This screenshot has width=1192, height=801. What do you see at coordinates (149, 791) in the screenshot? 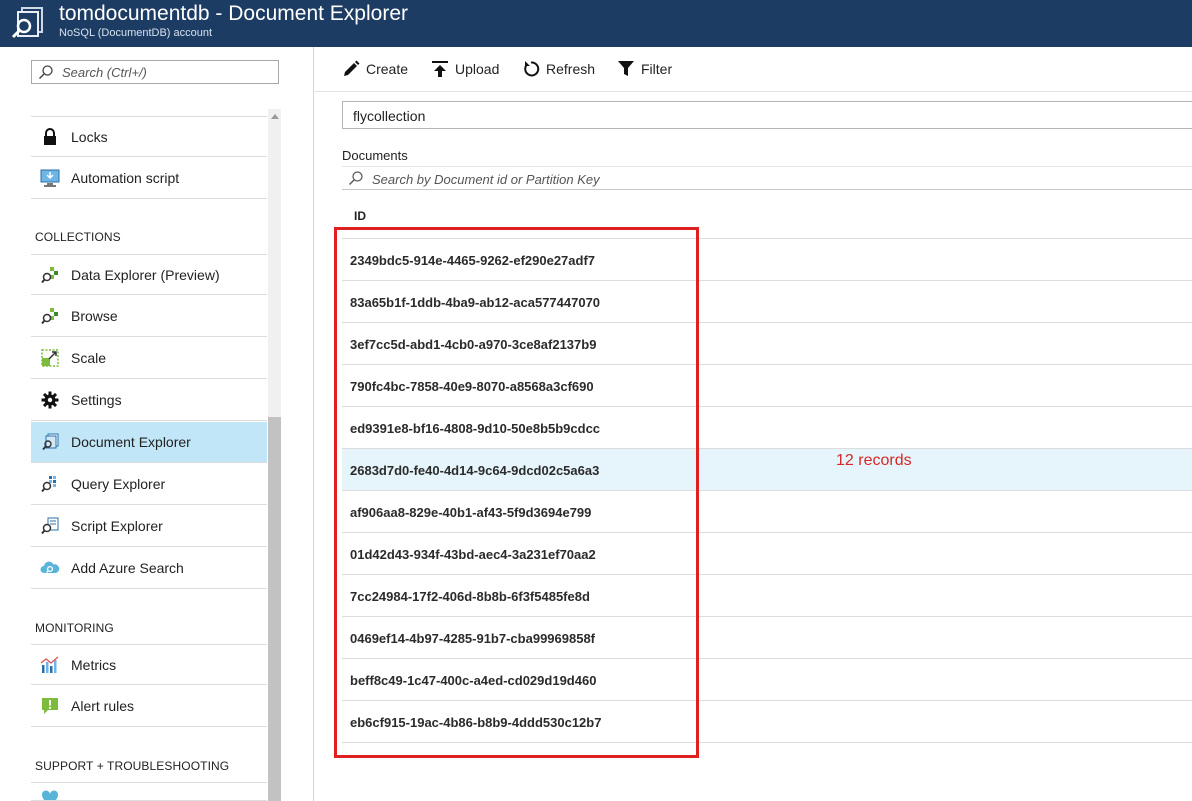
I see `sidebar-item-partially-hidden` at bounding box center [149, 791].